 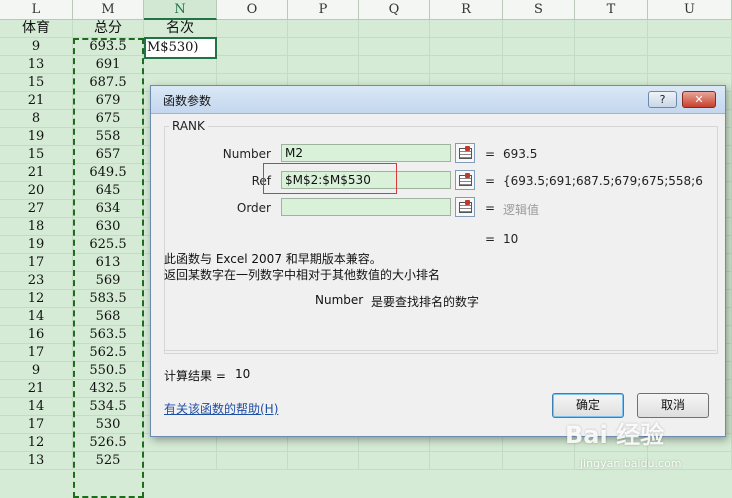 I want to click on order-input, so click(x=366, y=207).